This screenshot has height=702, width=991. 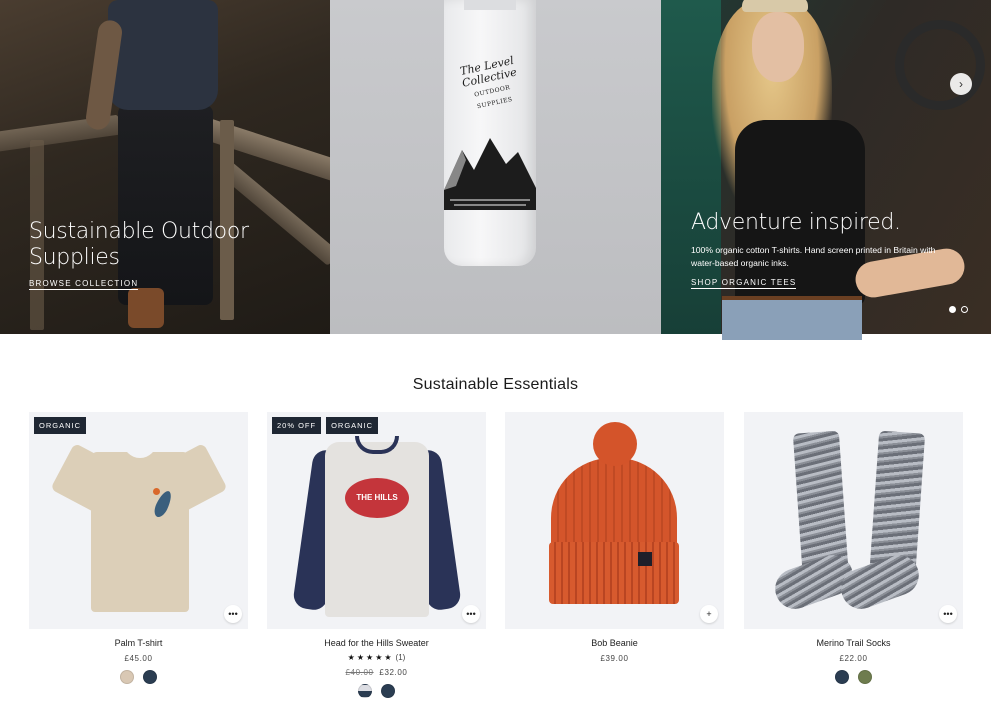 What do you see at coordinates (393, 672) in the screenshot?
I see `price-current: £32.00` at bounding box center [393, 672].